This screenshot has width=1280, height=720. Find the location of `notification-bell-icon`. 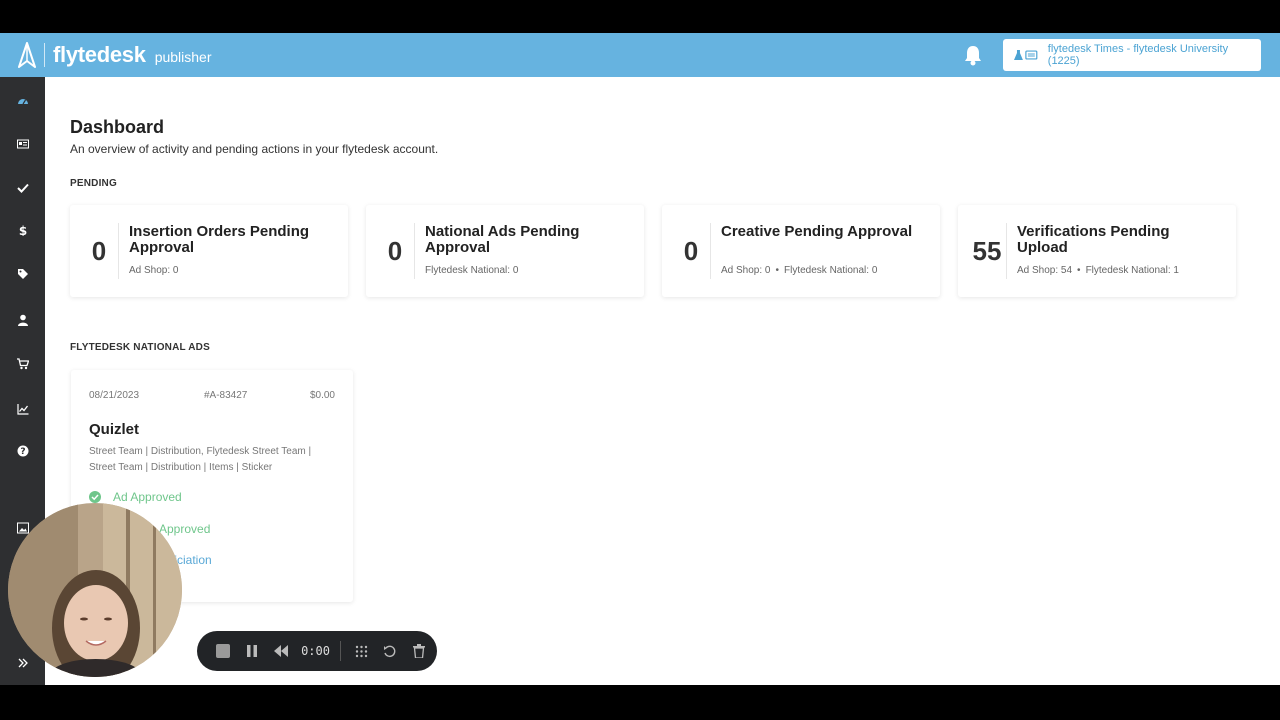

notification-bell-icon is located at coordinates (973, 55).